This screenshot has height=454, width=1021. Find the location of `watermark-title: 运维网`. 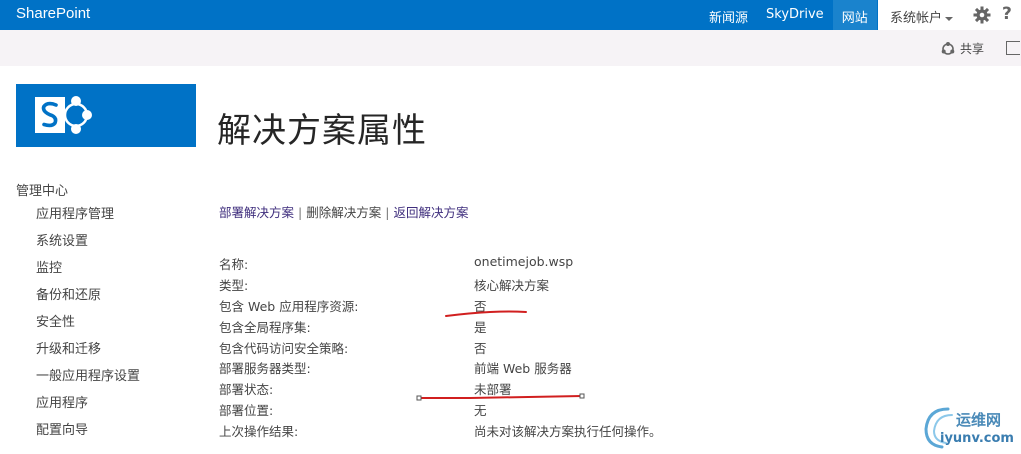

watermark-title: 运维网 is located at coordinates (979, 420).